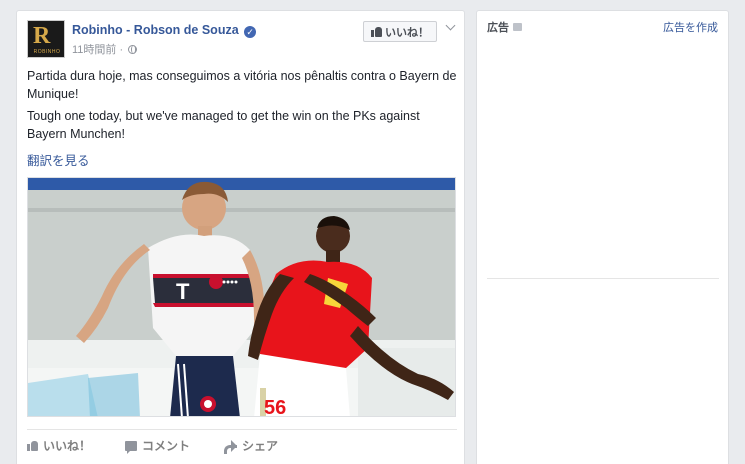  Describe the element at coordinates (131, 447) in the screenshot. I see `comment-icon` at that location.